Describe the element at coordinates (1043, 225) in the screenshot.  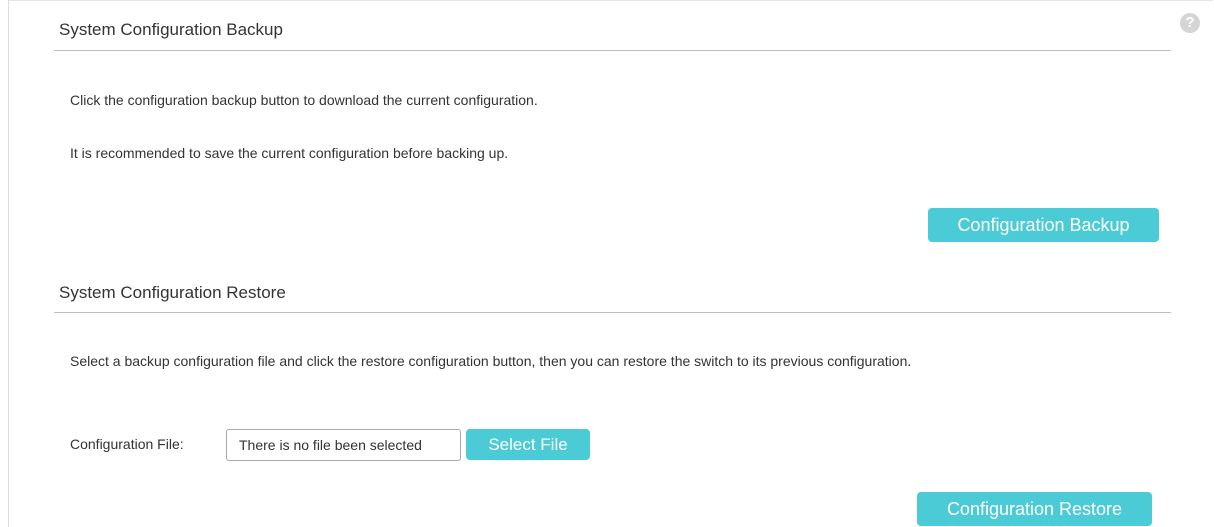
I see `configuration-backup-button: Configuration Backup` at that location.